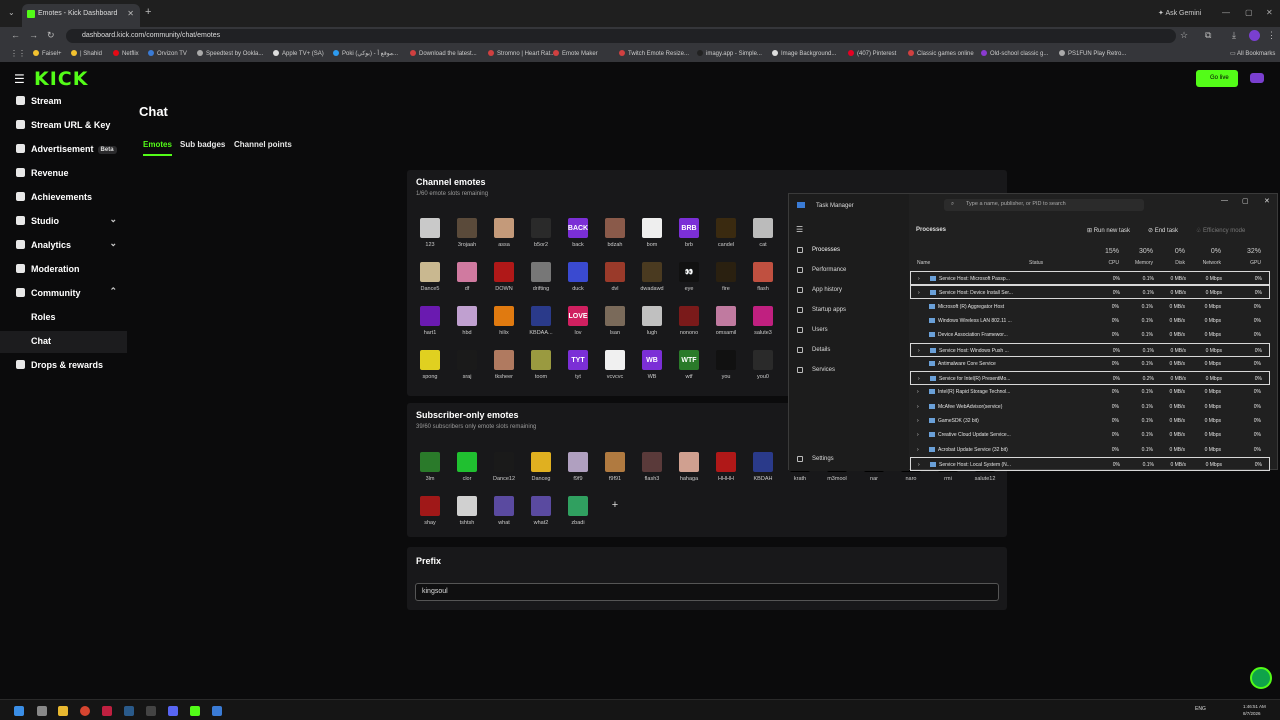 The image size is (1280, 720). What do you see at coordinates (148, 12) in the screenshot?
I see `new-tab-icon: +` at bounding box center [148, 12].